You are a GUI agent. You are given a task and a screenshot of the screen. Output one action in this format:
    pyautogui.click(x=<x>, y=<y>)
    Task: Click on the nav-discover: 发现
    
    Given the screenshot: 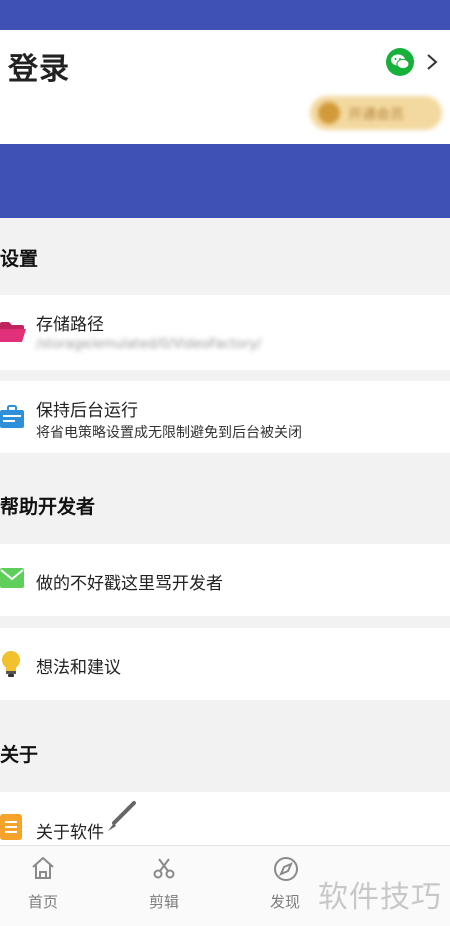 What is the action you would take?
    pyautogui.click(x=285, y=886)
    